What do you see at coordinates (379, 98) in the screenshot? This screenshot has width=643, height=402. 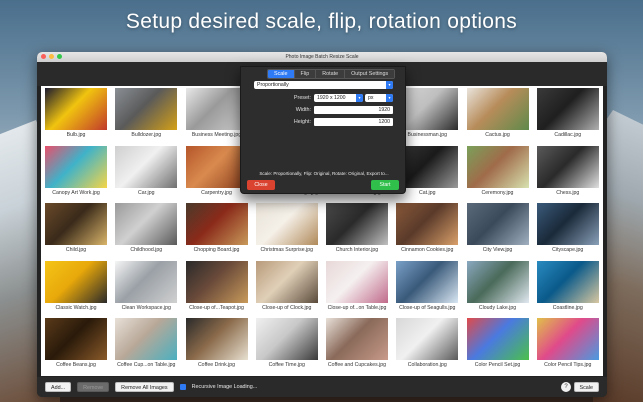 I see `unit-select: px ▾` at bounding box center [379, 98].